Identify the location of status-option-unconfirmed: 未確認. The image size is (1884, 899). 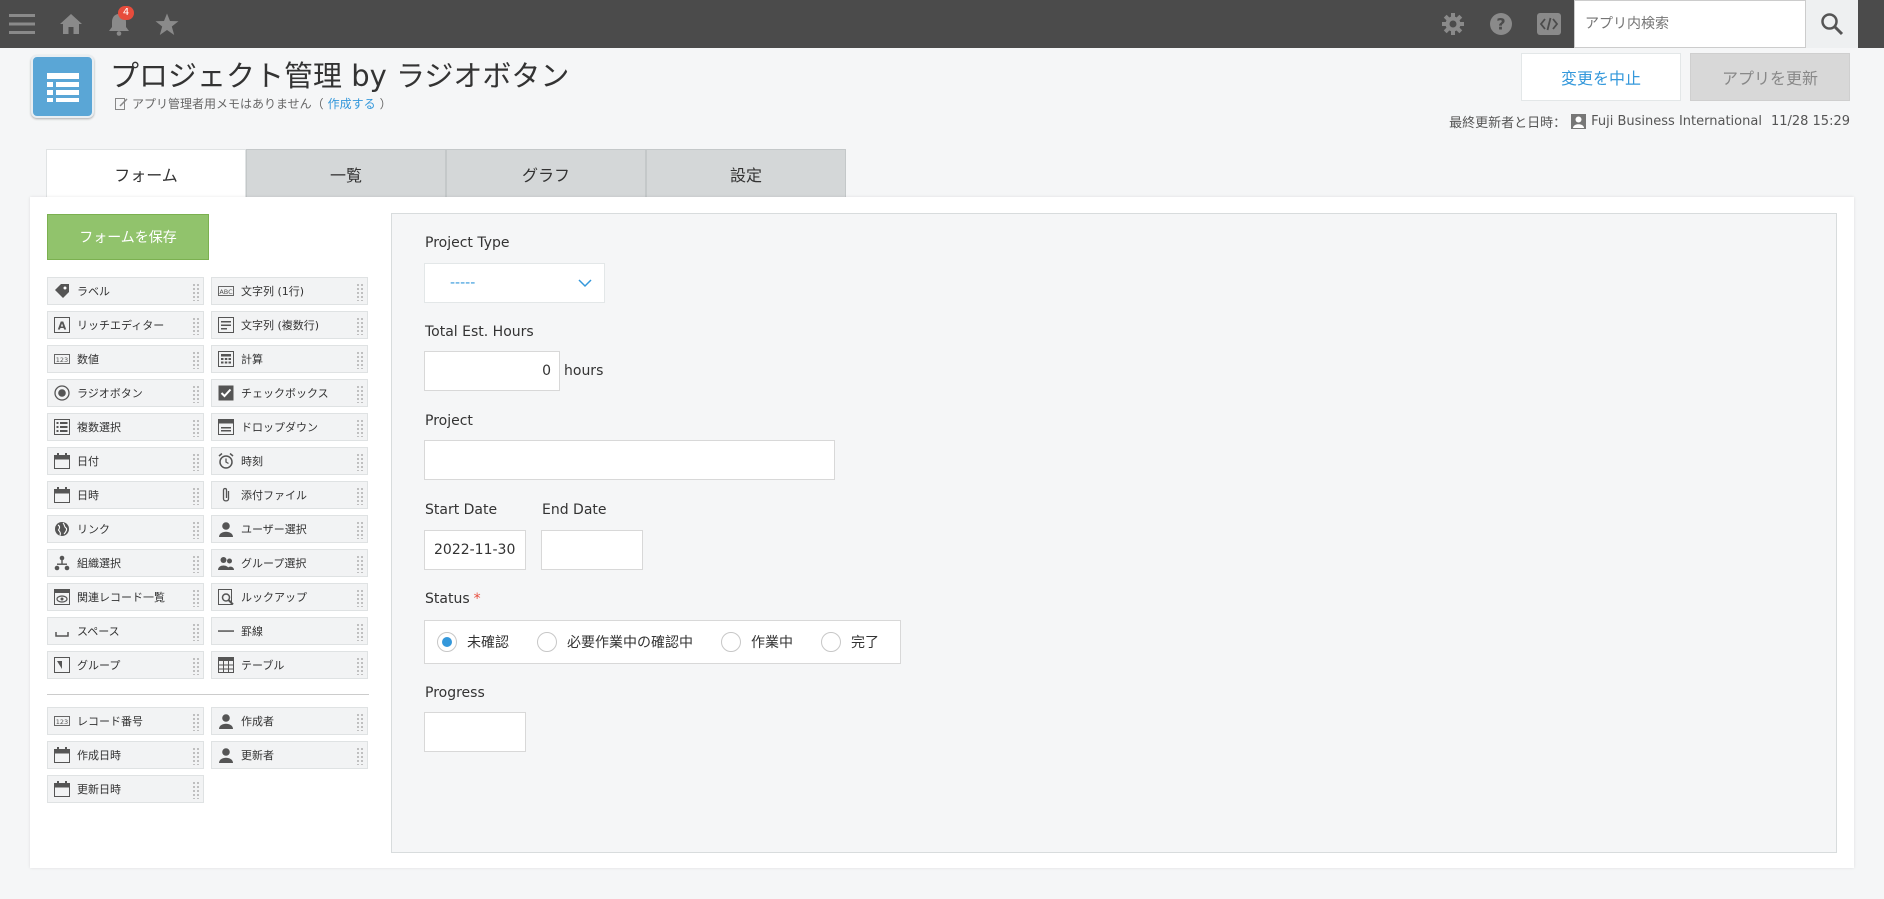
(473, 642).